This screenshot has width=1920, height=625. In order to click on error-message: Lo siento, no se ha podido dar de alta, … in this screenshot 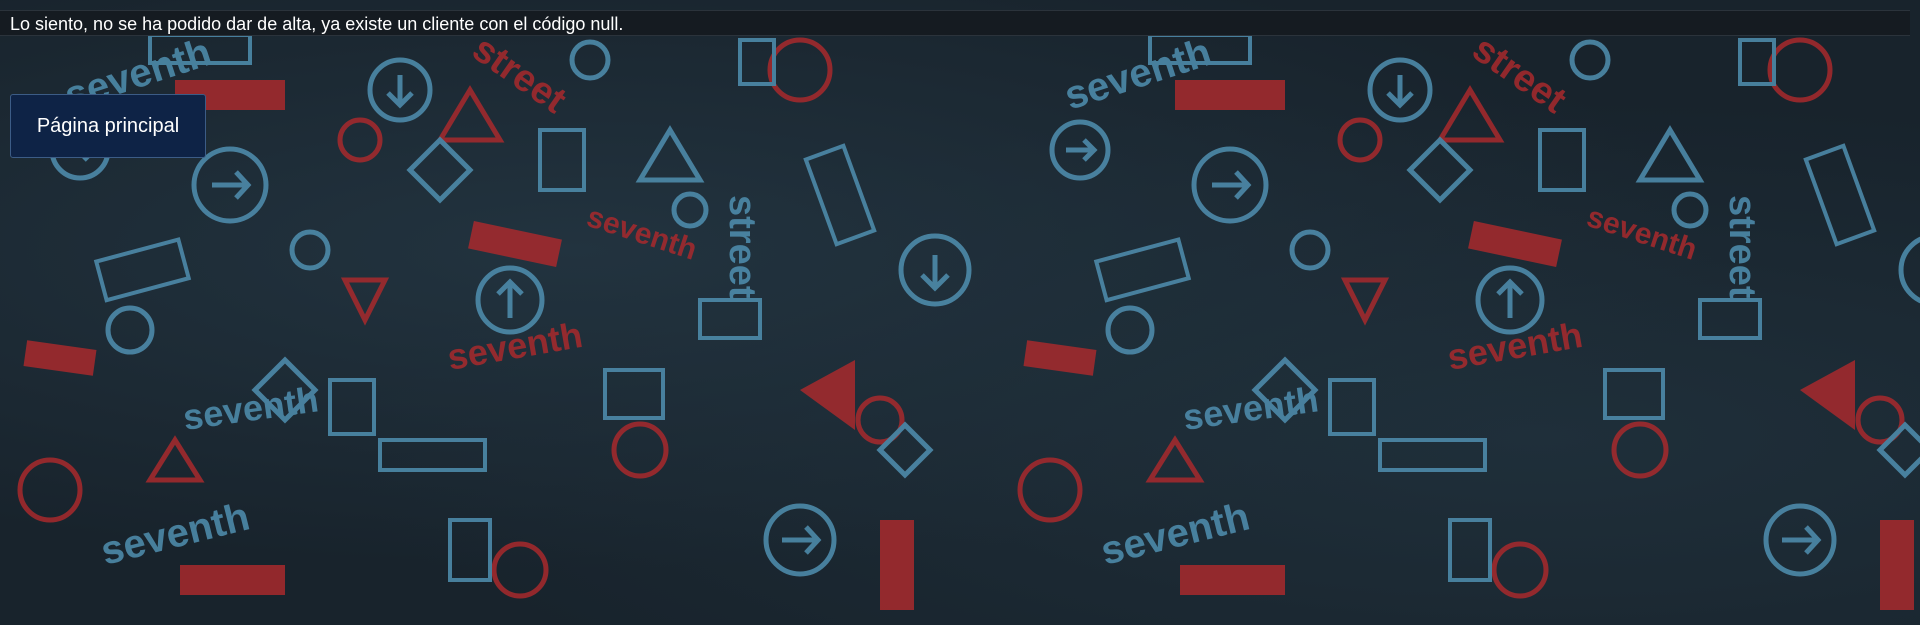, I will do `click(317, 24)`.